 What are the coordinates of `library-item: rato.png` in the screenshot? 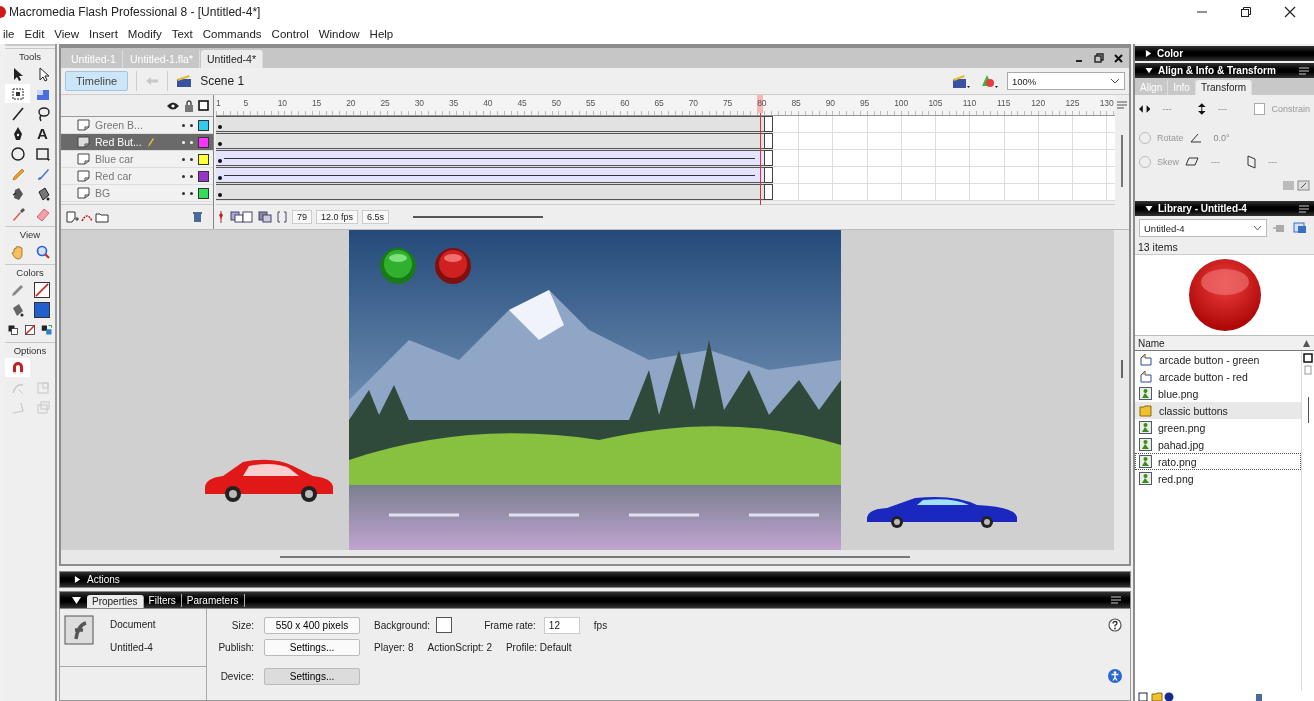 It's located at (1218, 461).